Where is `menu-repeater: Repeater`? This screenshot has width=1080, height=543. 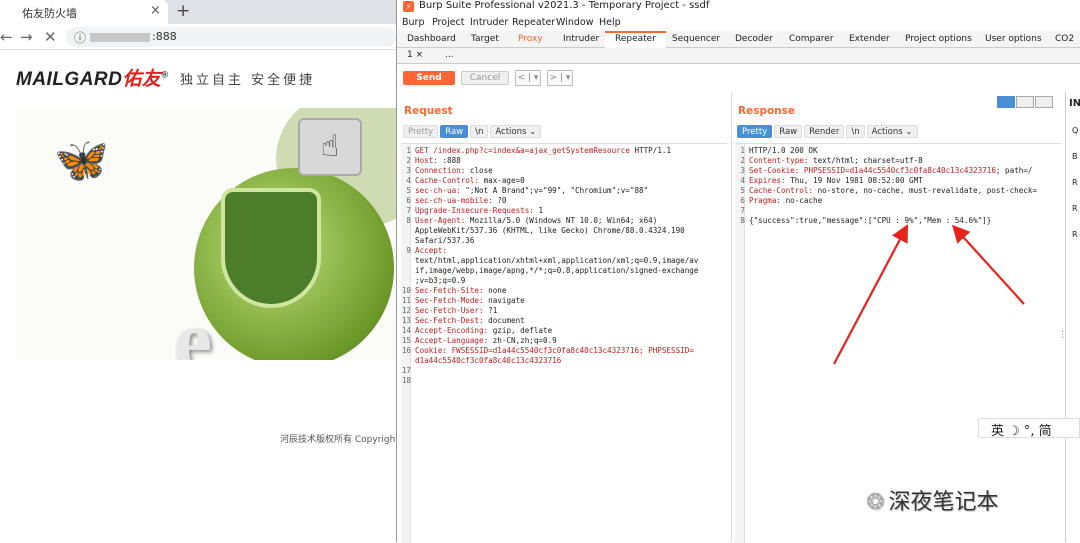
menu-repeater: Repeater is located at coordinates (533, 22).